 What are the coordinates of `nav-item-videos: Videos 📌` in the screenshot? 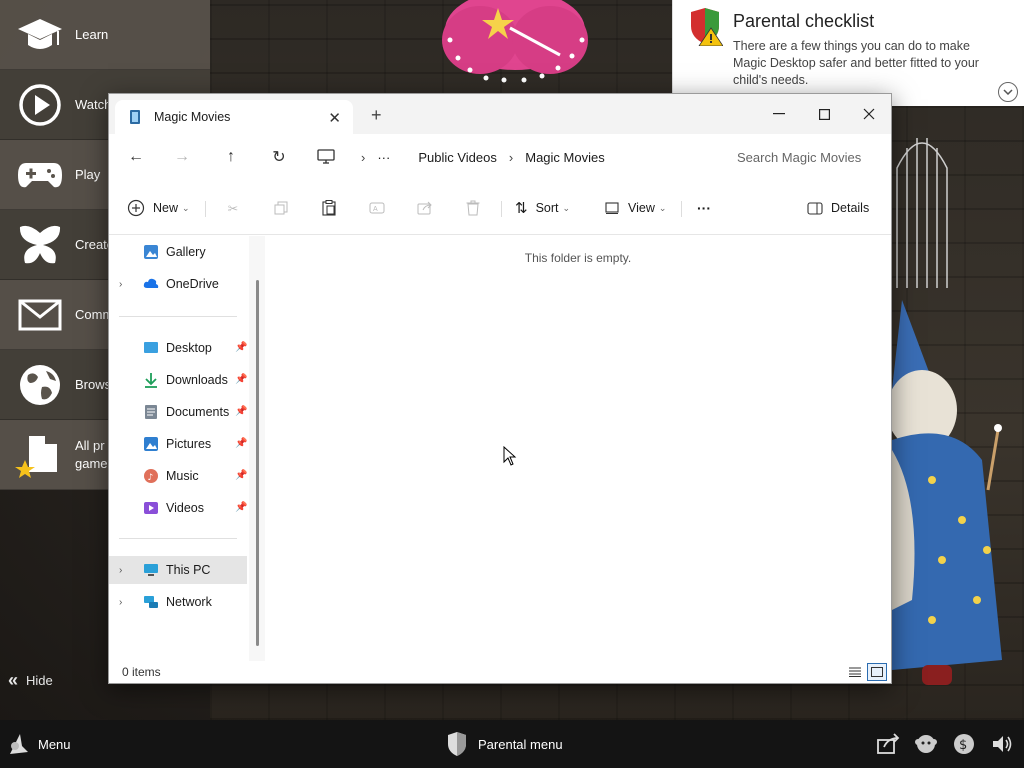 It's located at (178, 508).